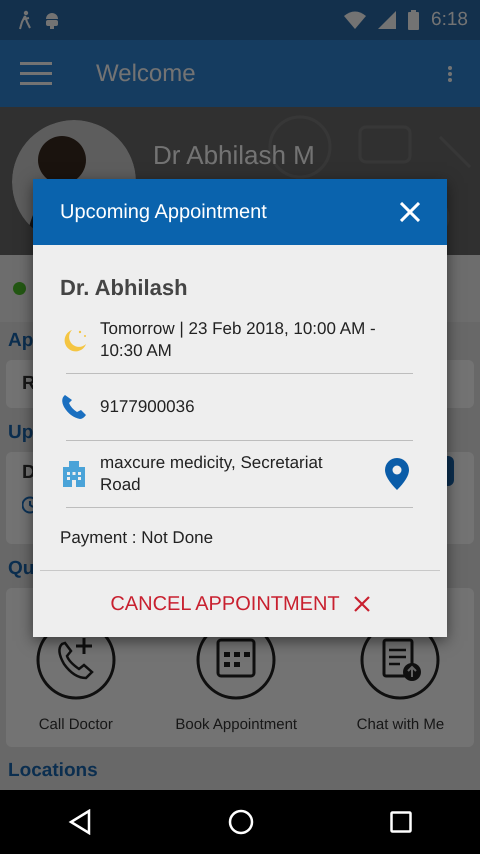 The height and width of the screenshot is (854, 480). What do you see at coordinates (148, 407) in the screenshot?
I see `detail-text: 9177900036` at bounding box center [148, 407].